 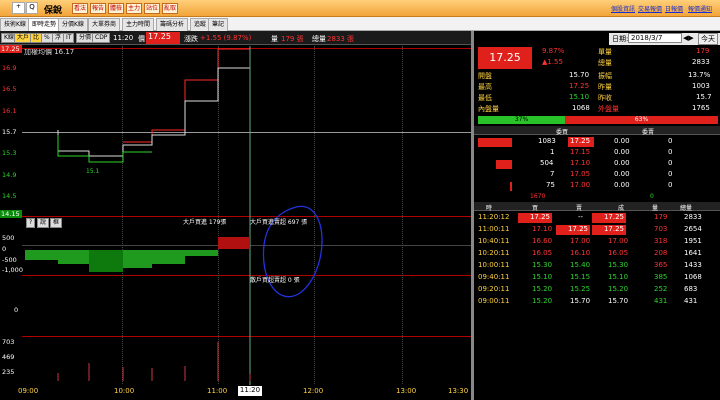 What do you see at coordinates (32, 8) in the screenshot?
I see `search-icon: Q` at bounding box center [32, 8].